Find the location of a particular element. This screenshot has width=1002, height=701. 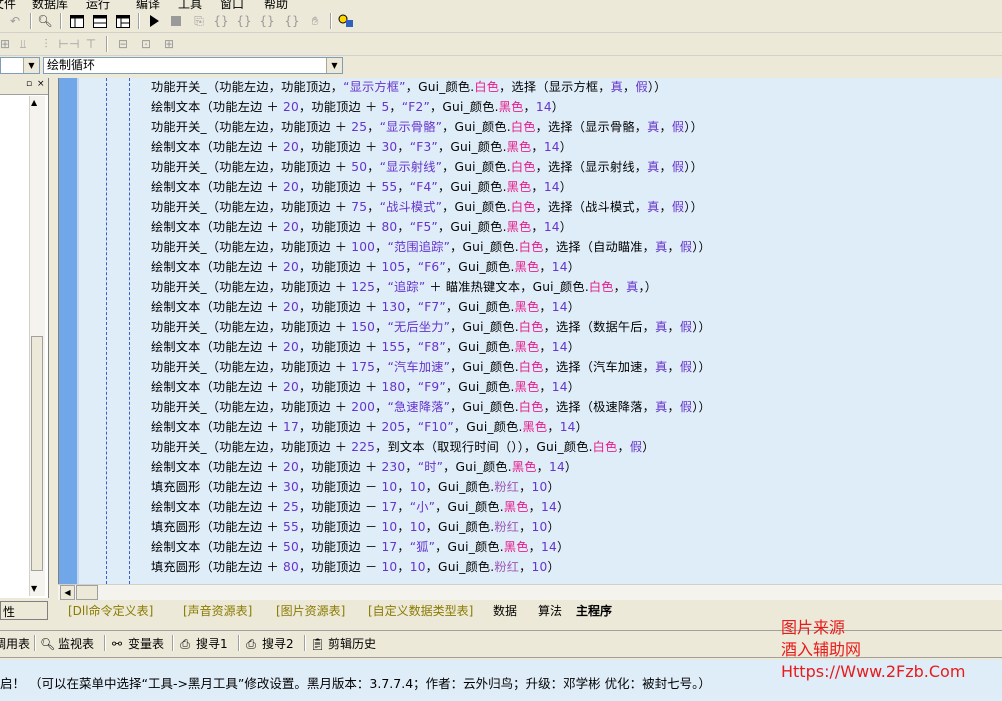

property-tab: 性 is located at coordinates (24, 610).